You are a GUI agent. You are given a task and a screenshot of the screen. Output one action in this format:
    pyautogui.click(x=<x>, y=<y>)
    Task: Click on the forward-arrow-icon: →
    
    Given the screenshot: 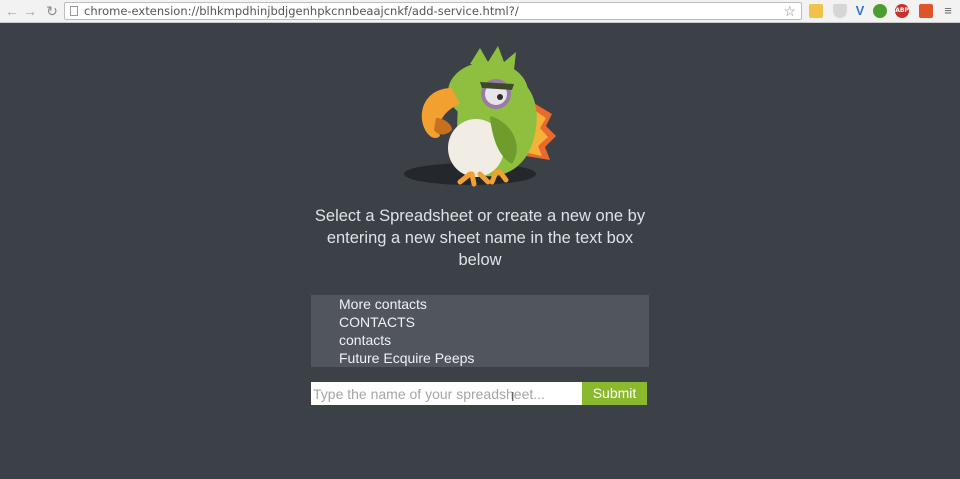 What is the action you would take?
    pyautogui.click(x=30, y=11)
    